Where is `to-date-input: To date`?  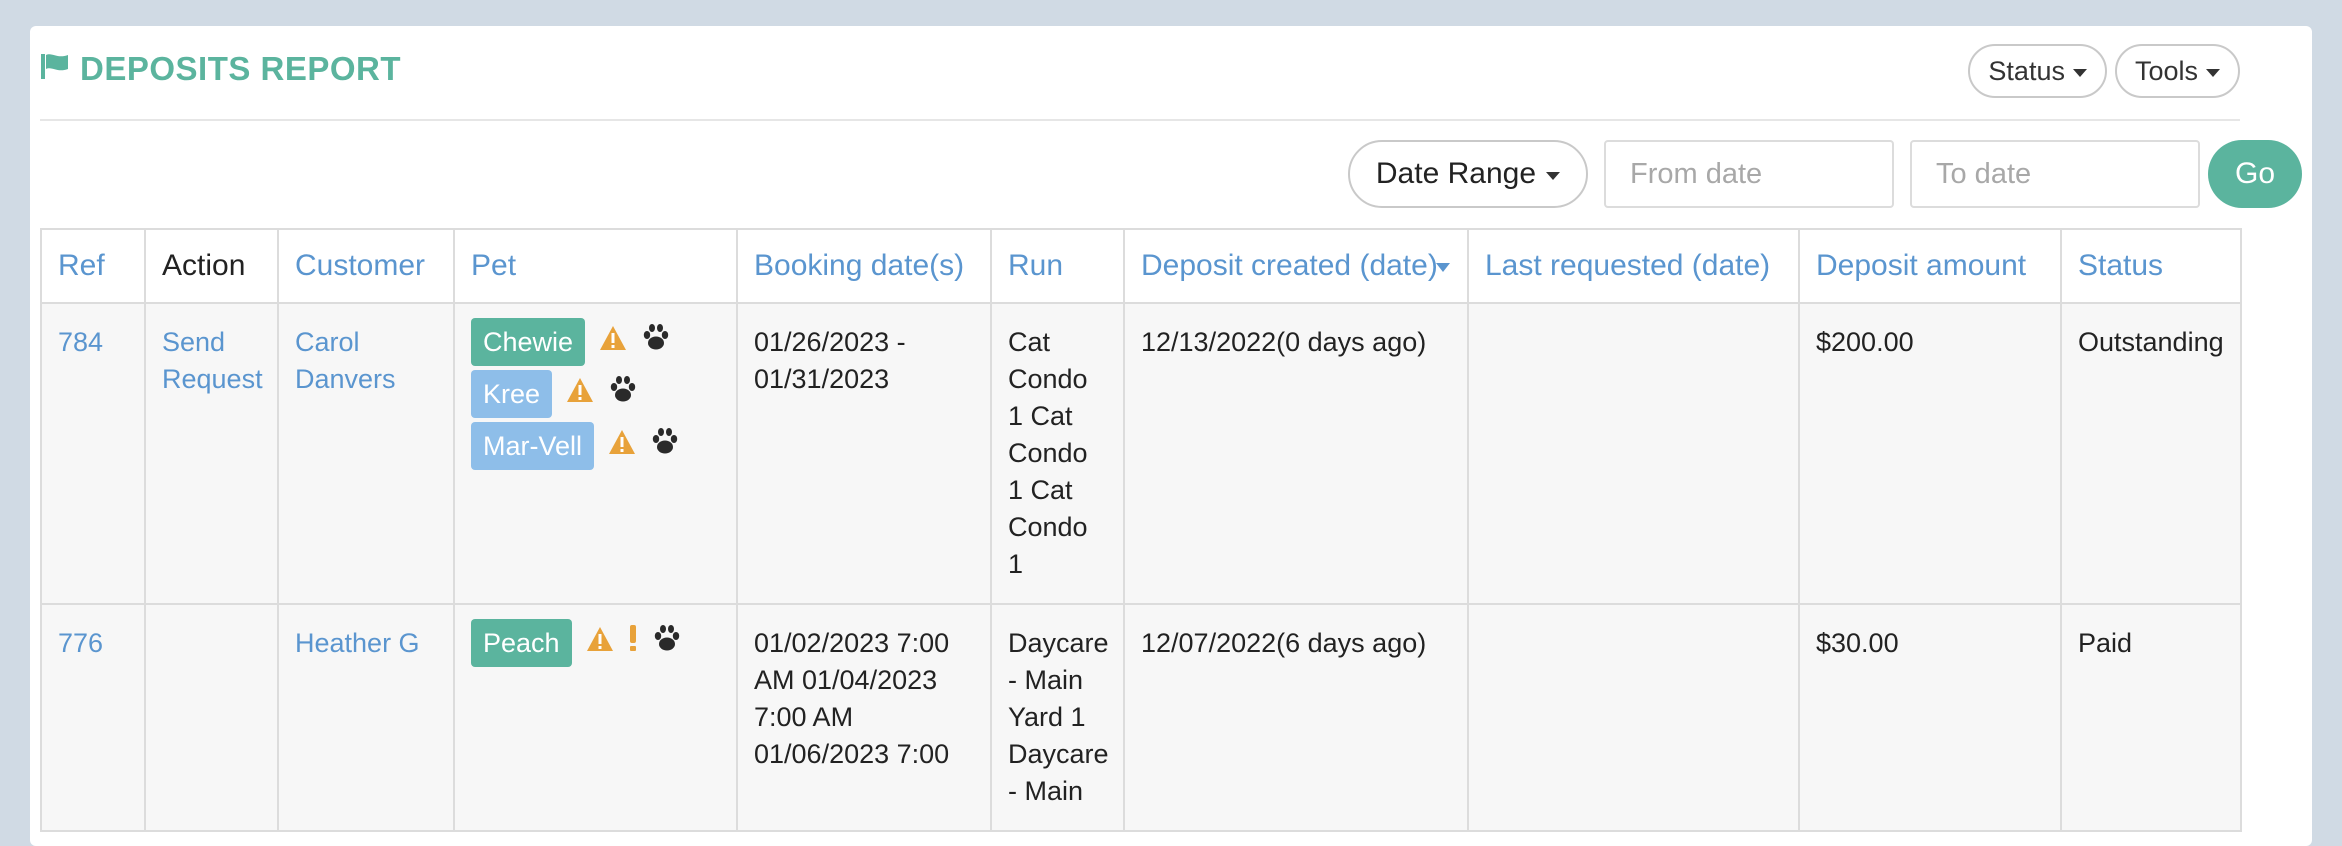 to-date-input: To date is located at coordinates (2055, 174).